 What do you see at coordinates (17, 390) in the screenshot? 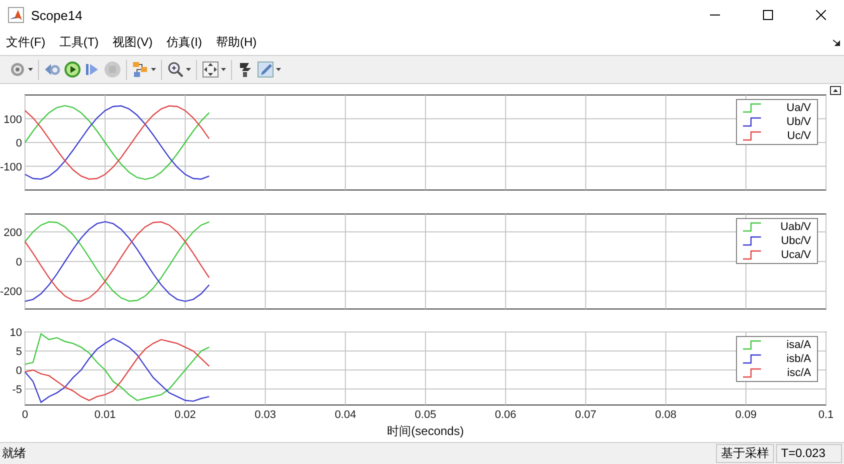
I see `y-tick-label: -5` at bounding box center [17, 390].